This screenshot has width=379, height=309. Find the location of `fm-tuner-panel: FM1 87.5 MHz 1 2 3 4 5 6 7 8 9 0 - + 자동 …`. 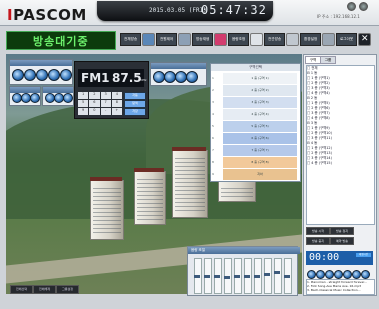

fm-tuner-panel: FM1 87.5 MHz 1 2 3 4 5 6 7 8 9 0 - + 자동 … is located at coordinates (111, 90).